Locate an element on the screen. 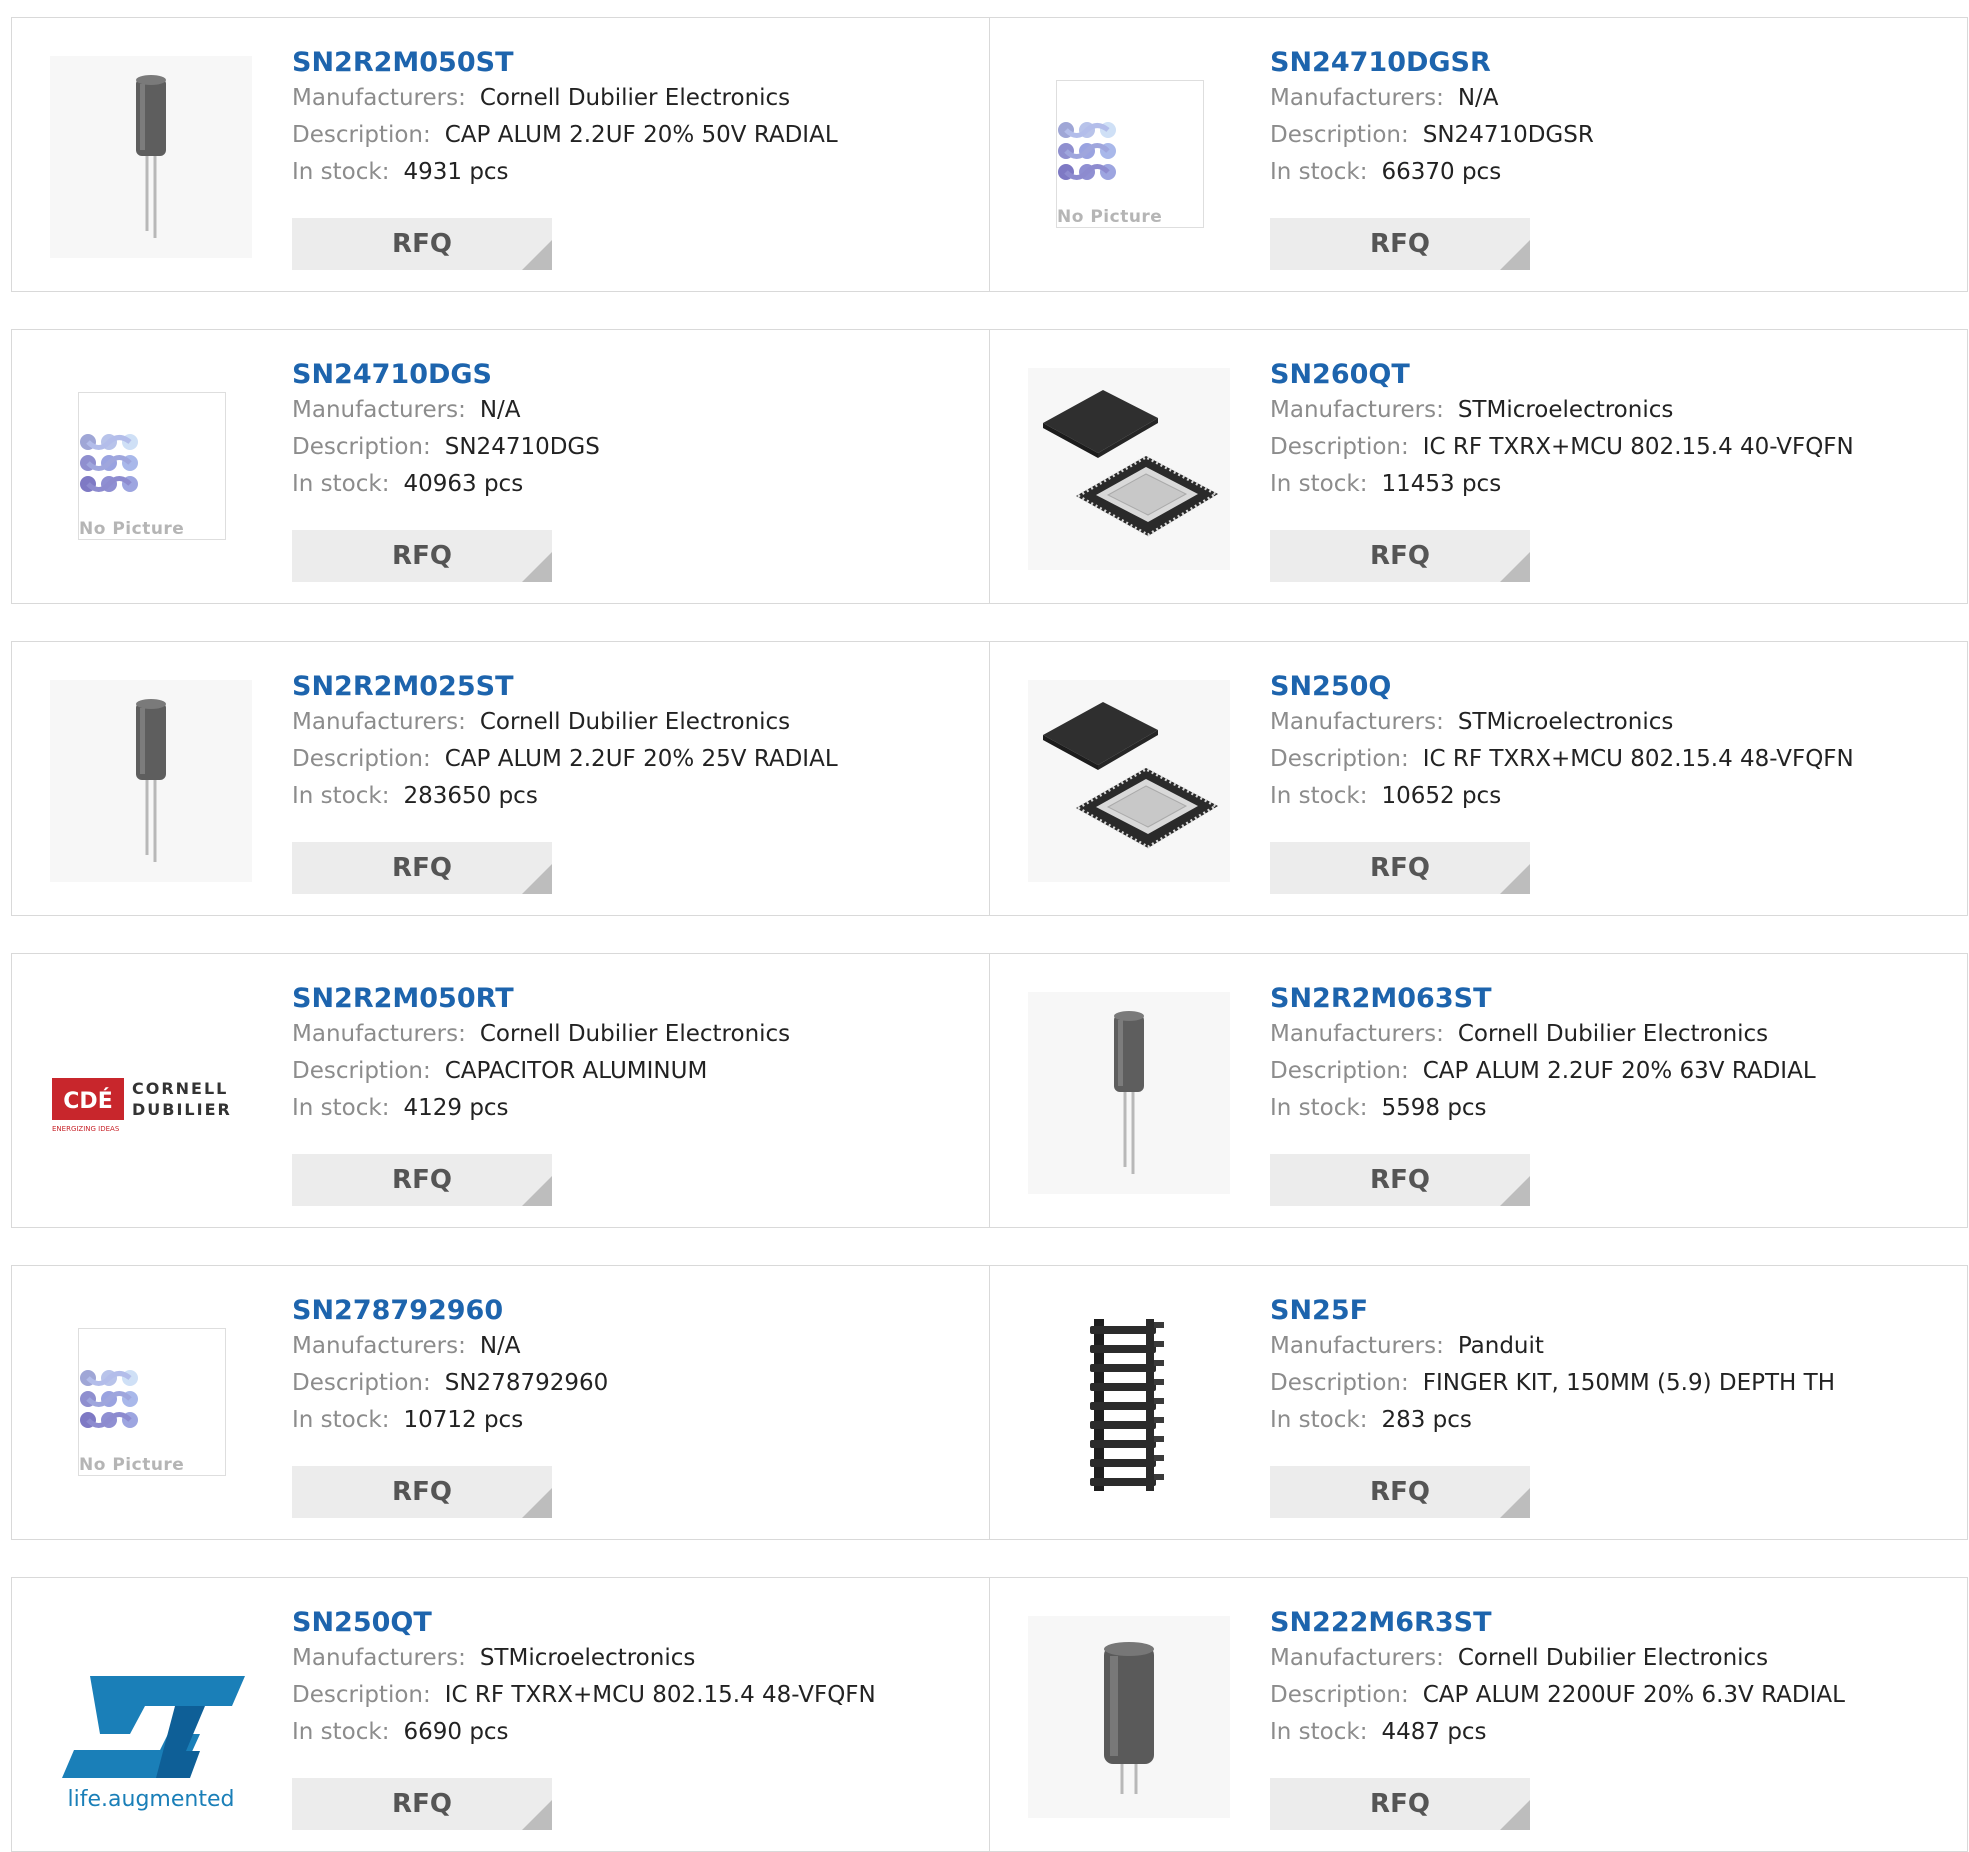 The width and height of the screenshot is (1969, 1852). part-number-link: SN250QT is located at coordinates (630, 1623).